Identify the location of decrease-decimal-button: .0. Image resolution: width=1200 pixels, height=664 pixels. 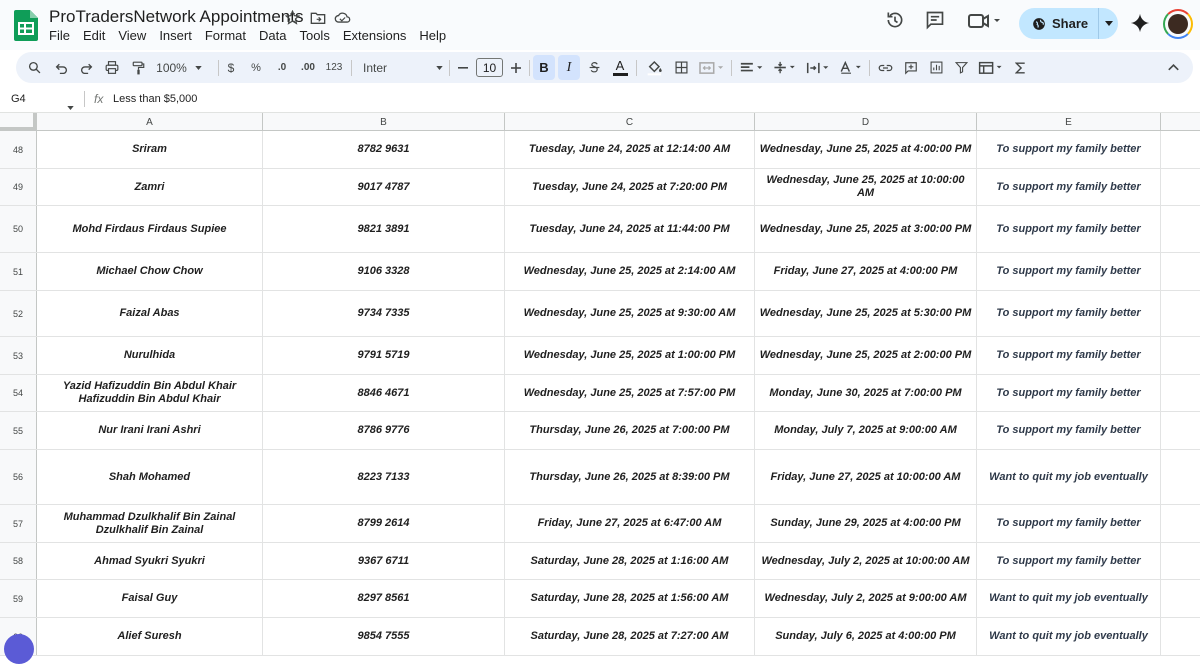
(282, 67).